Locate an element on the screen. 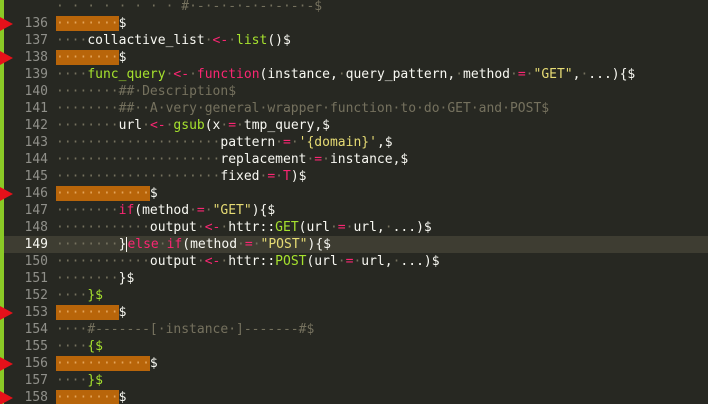  line-number: 141 is located at coordinates (36, 108).